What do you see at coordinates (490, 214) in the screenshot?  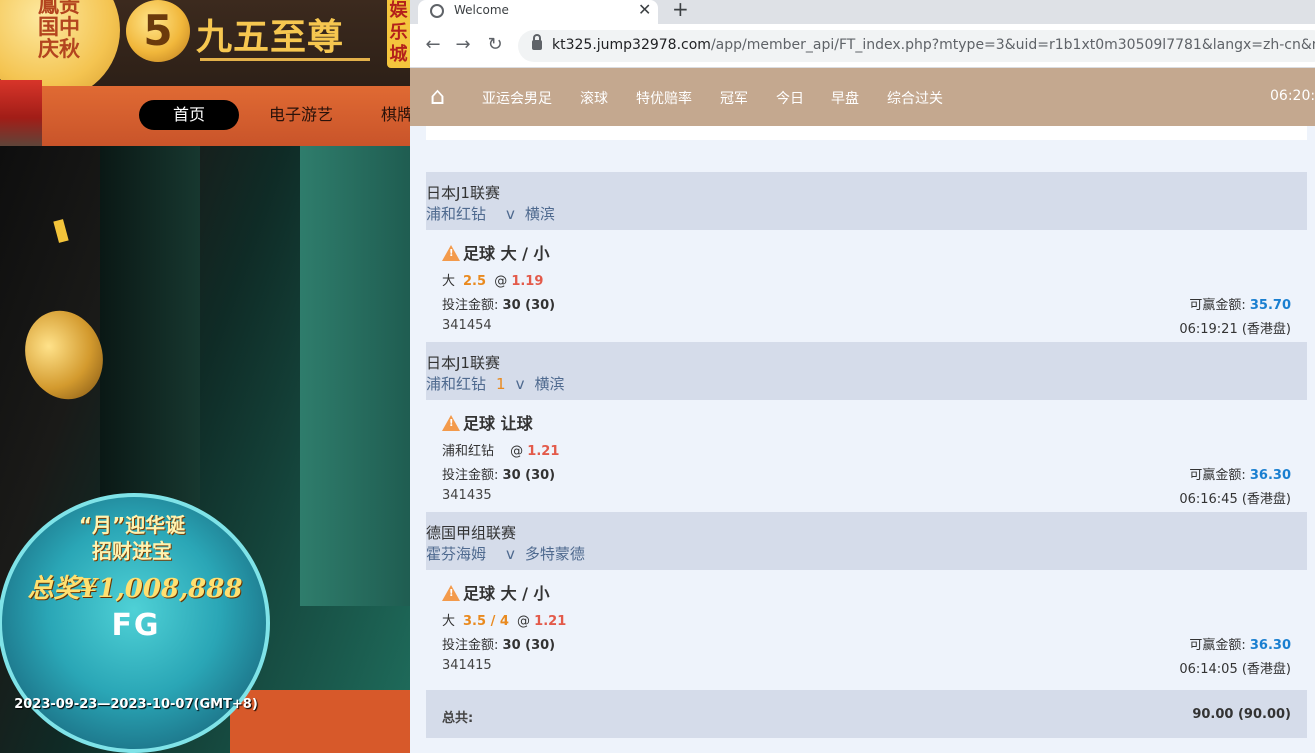 I see `match-teams: 浦和红钻 v 横滨` at bounding box center [490, 214].